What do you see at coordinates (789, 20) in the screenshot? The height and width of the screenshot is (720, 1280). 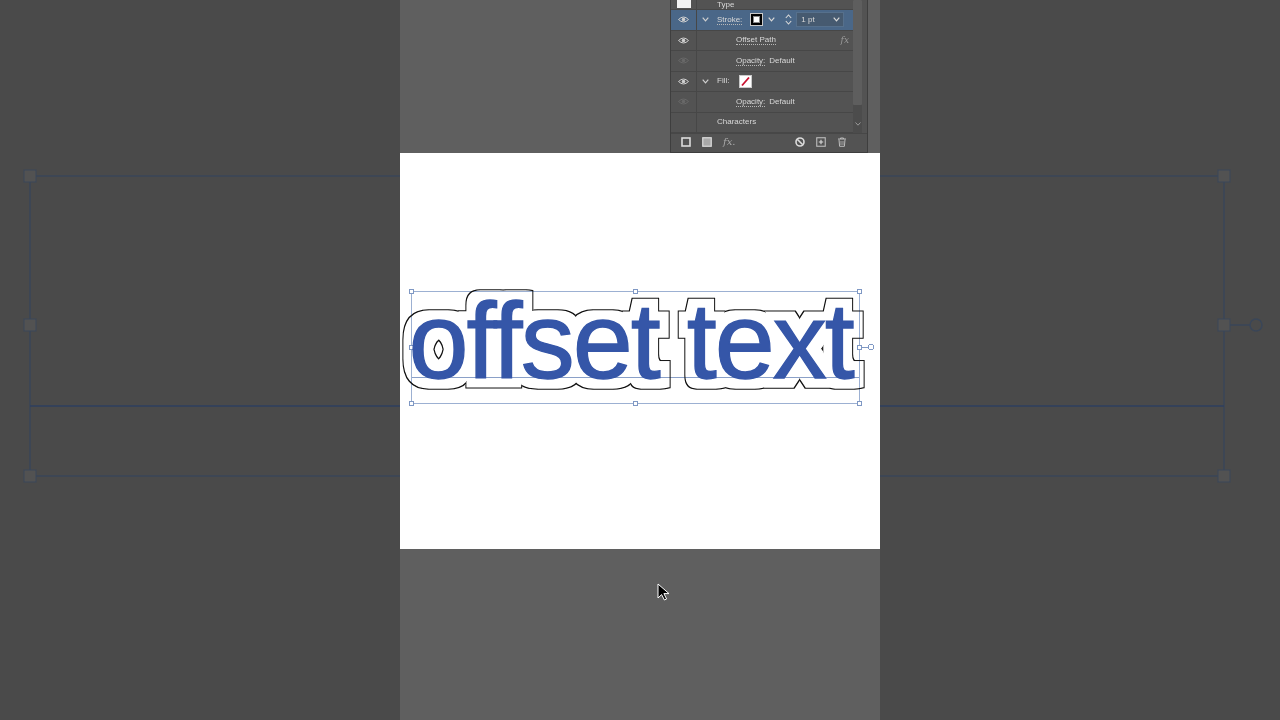 I see `stepper-arrows-icon` at bounding box center [789, 20].